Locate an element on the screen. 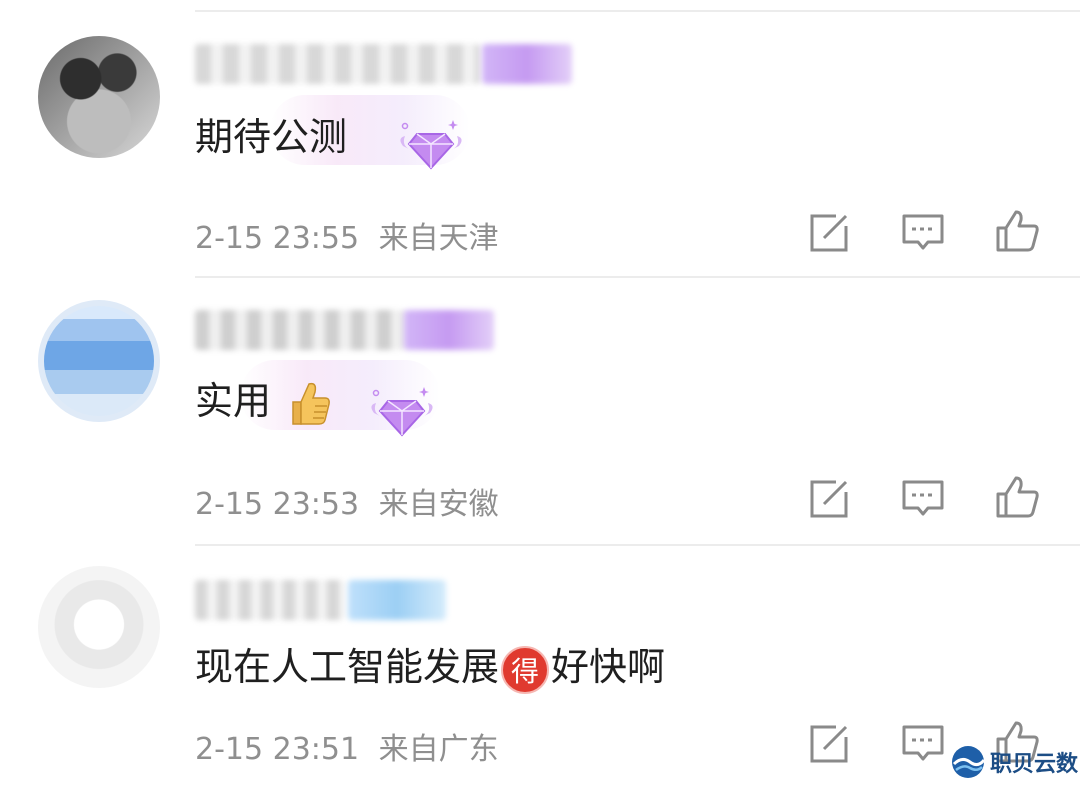  watermark-logo-icon is located at coordinates (969, 762).